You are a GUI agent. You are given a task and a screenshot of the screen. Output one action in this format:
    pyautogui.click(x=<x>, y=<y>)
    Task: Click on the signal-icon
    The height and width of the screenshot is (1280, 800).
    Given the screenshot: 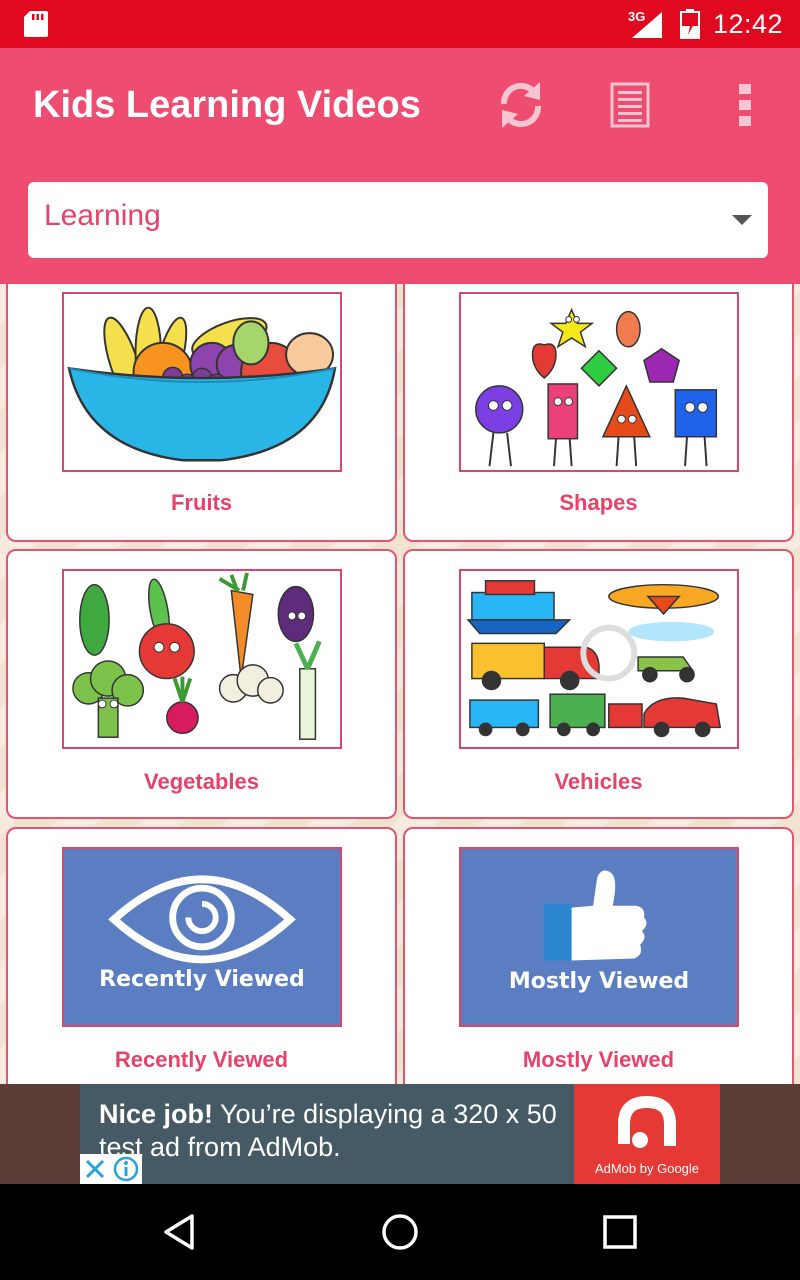 What is the action you would take?
    pyautogui.click(x=647, y=25)
    